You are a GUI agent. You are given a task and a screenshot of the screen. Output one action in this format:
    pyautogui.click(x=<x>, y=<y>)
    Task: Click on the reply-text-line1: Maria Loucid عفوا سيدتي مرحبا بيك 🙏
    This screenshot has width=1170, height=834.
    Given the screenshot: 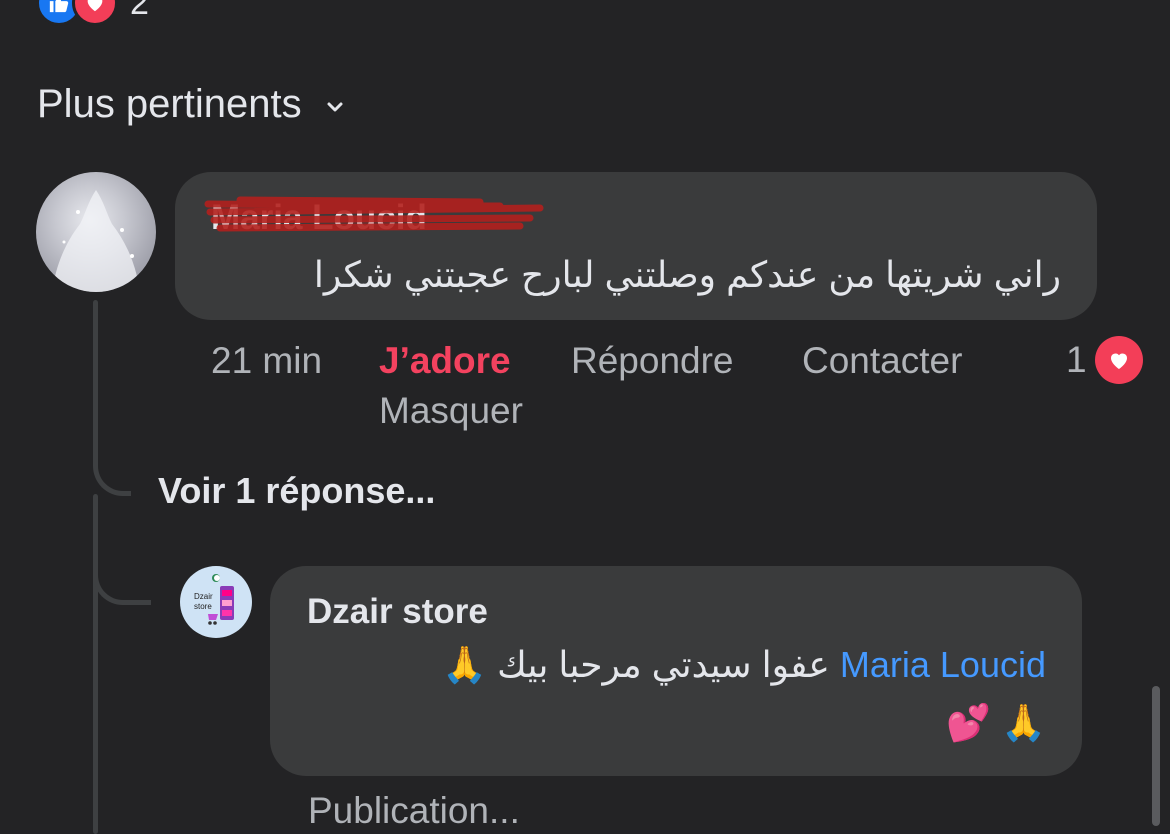 What is the action you would take?
    pyautogui.click(x=666, y=665)
    